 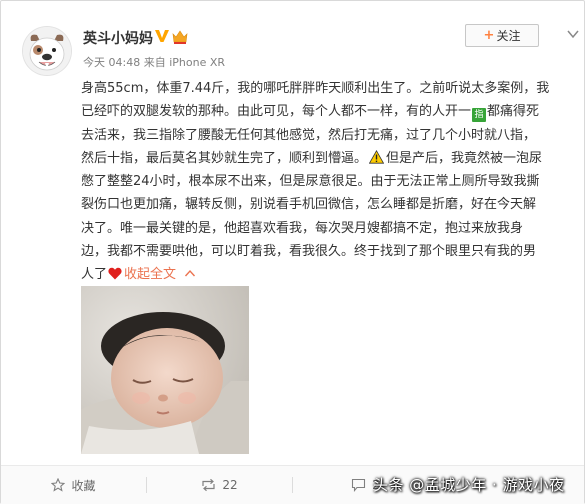 What do you see at coordinates (573, 34) in the screenshot?
I see `chevron-down-icon` at bounding box center [573, 34].